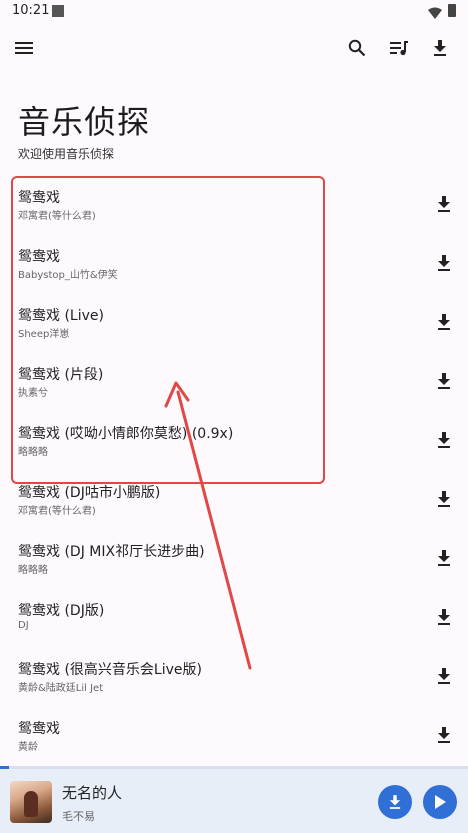  I want to click on player-download-button, so click(395, 802).